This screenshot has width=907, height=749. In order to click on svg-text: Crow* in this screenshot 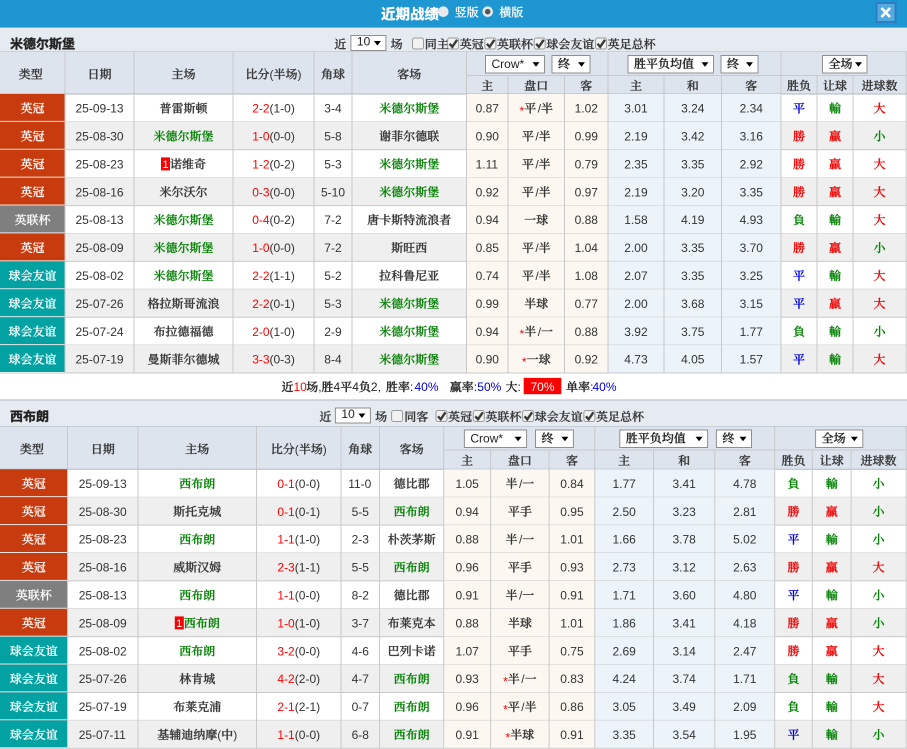, I will do `click(486, 439)`.